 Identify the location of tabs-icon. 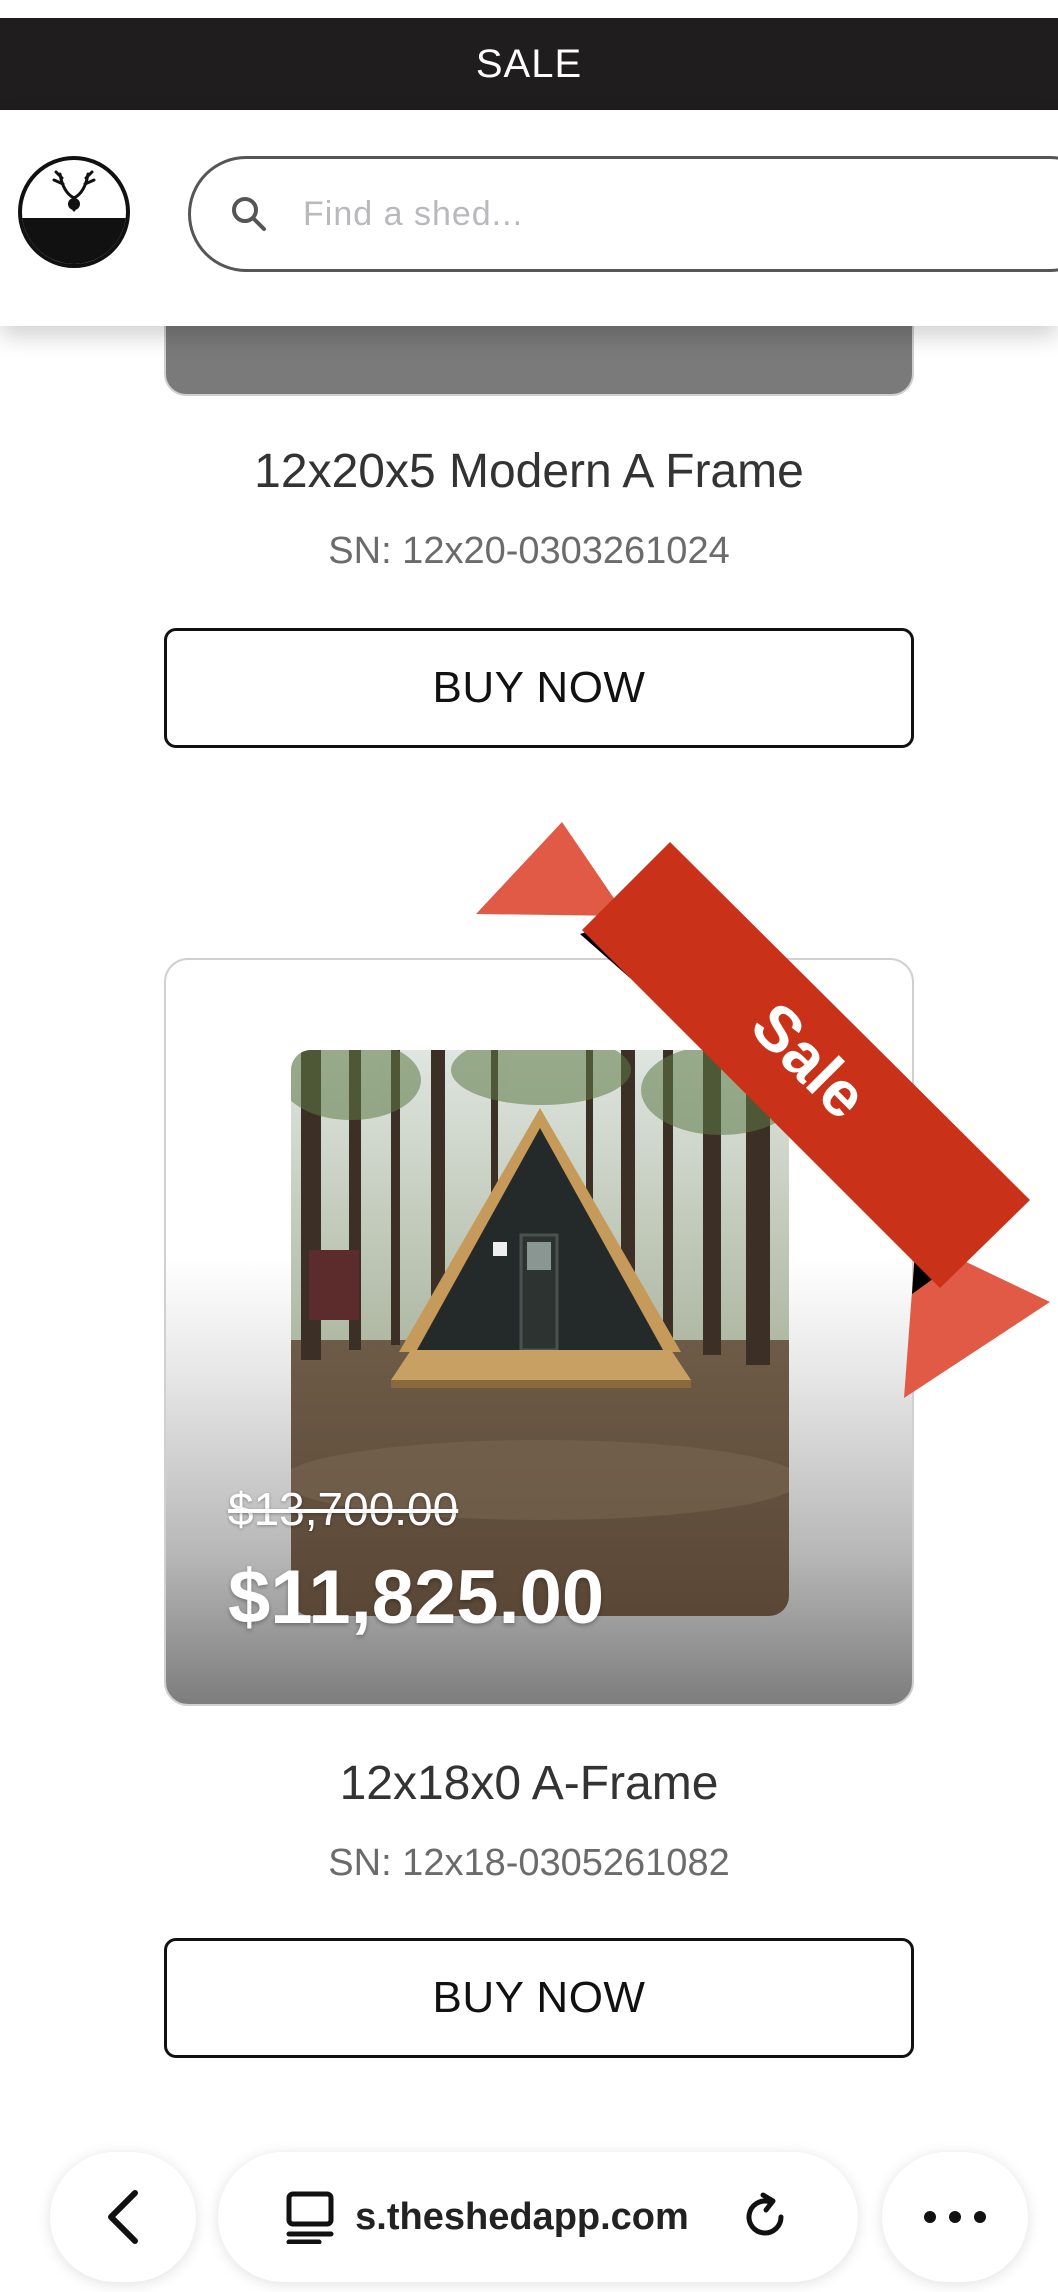
(310, 2217).